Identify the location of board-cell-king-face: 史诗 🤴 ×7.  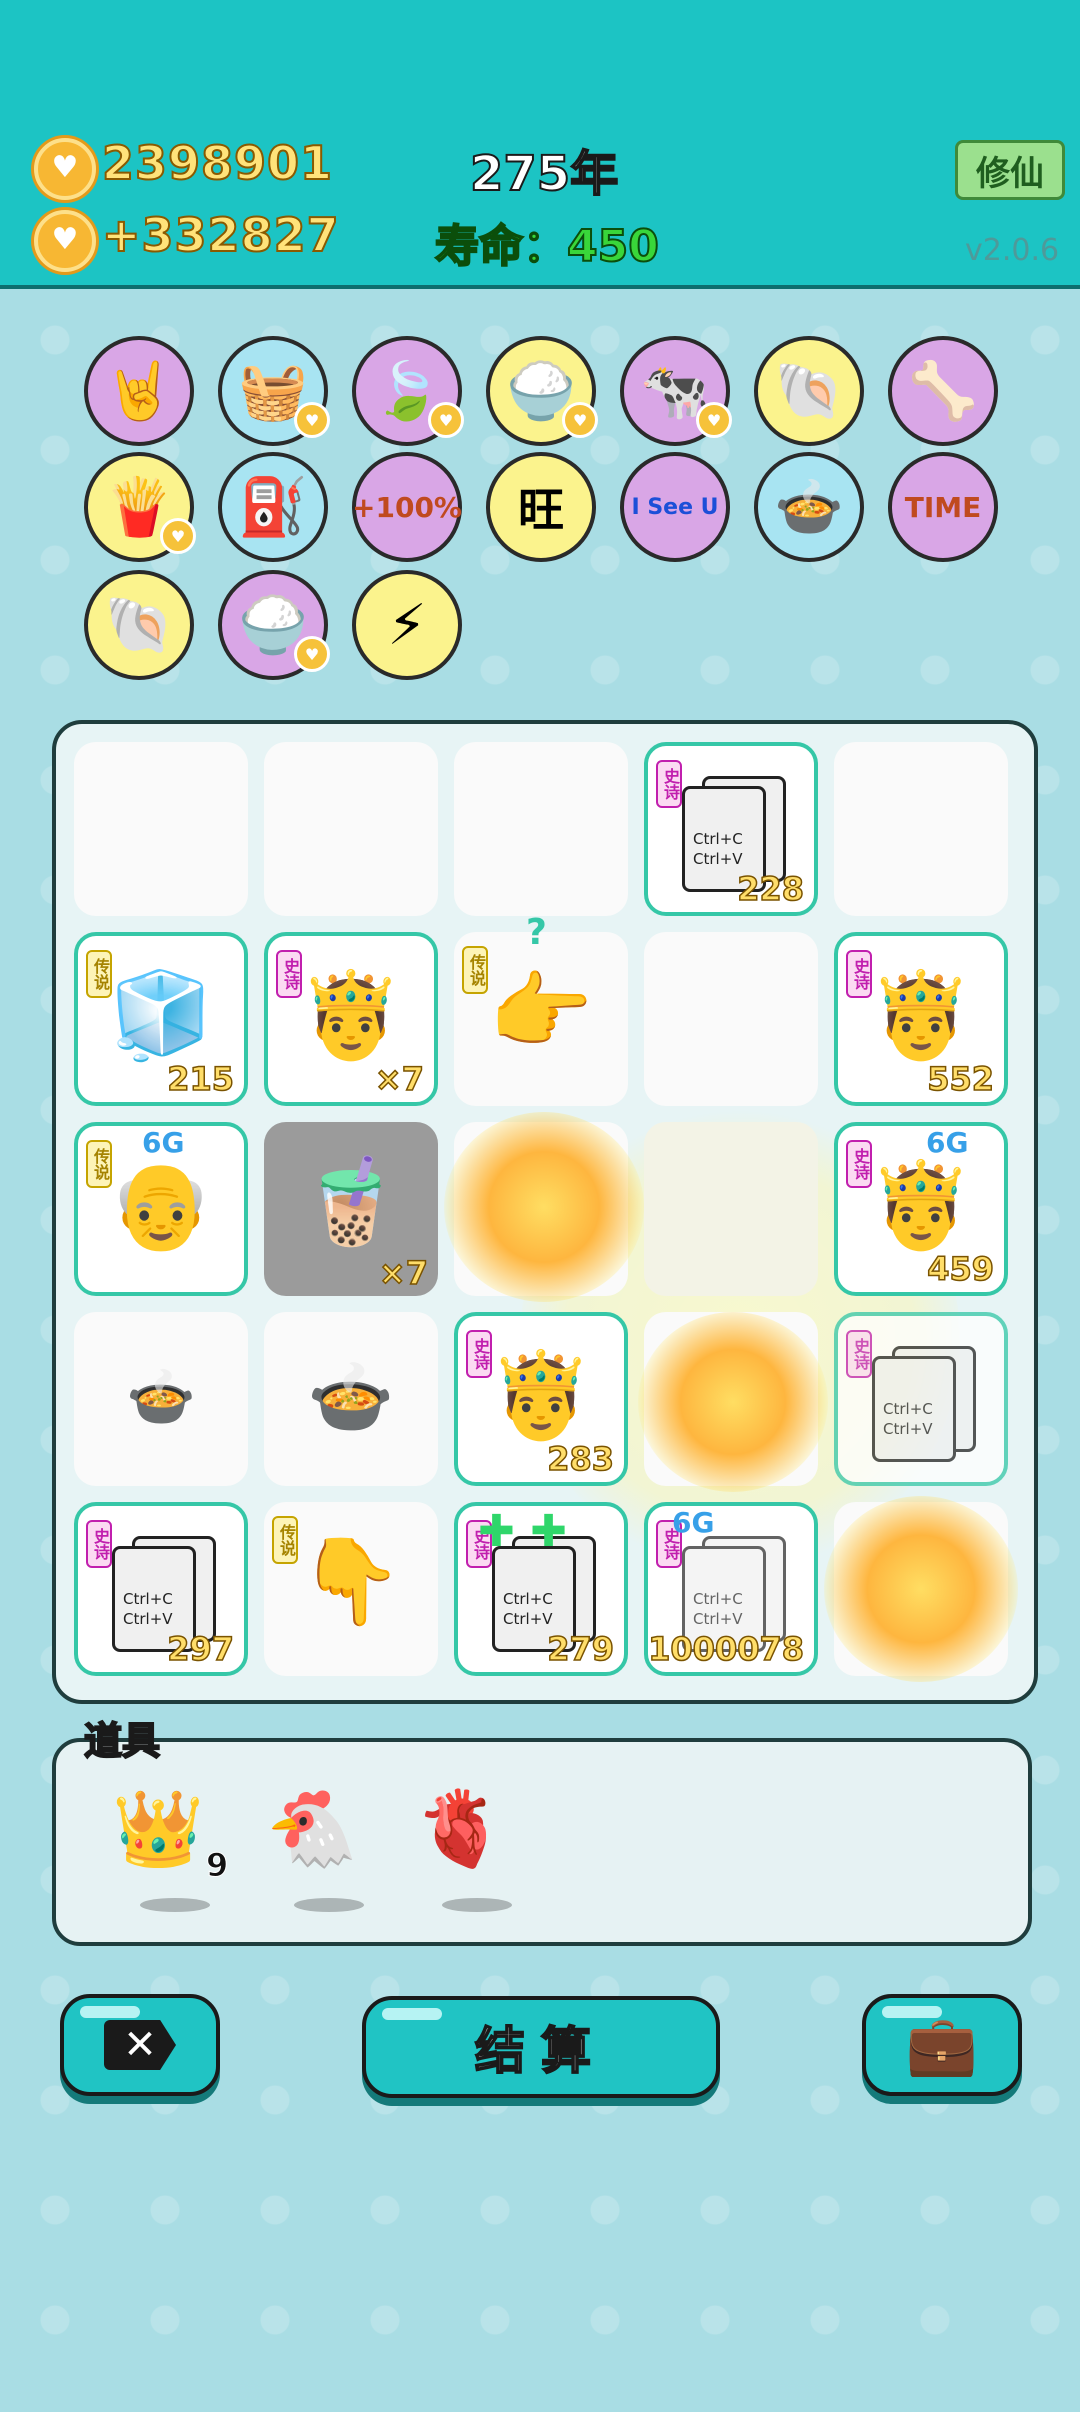
(351, 1019).